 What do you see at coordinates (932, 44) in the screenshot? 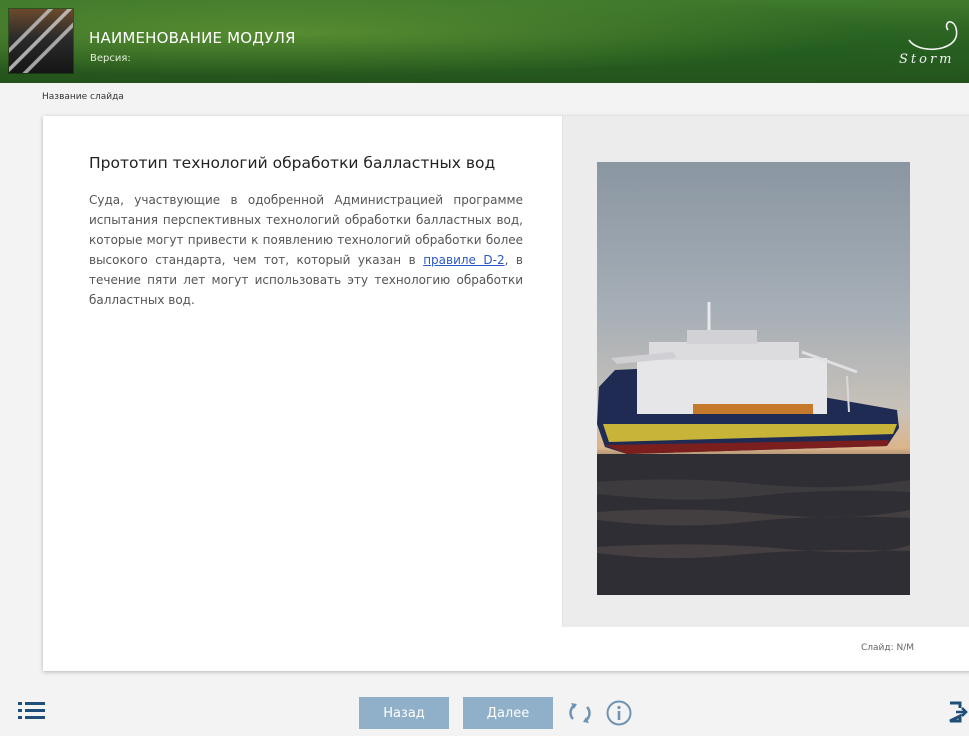
I see `storm-logo: Storm` at bounding box center [932, 44].